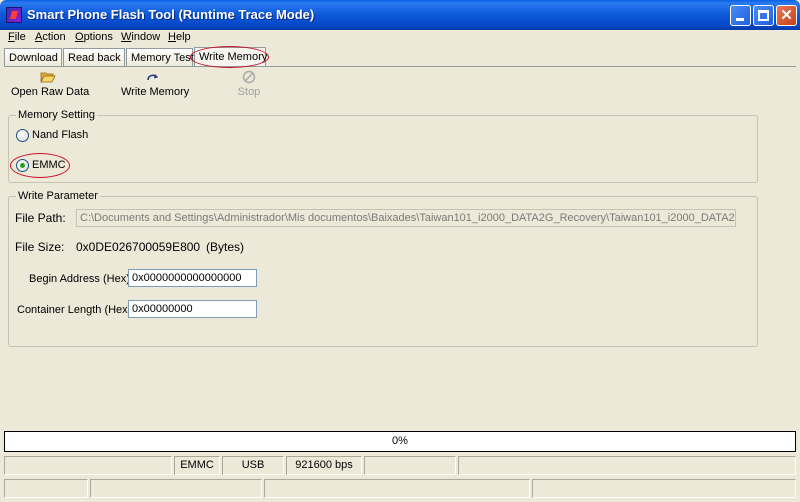 Image resolution: width=800 pixels, height=502 pixels. Describe the element at coordinates (146, 37) in the screenshot. I see `menu-window-label: indow` at that location.